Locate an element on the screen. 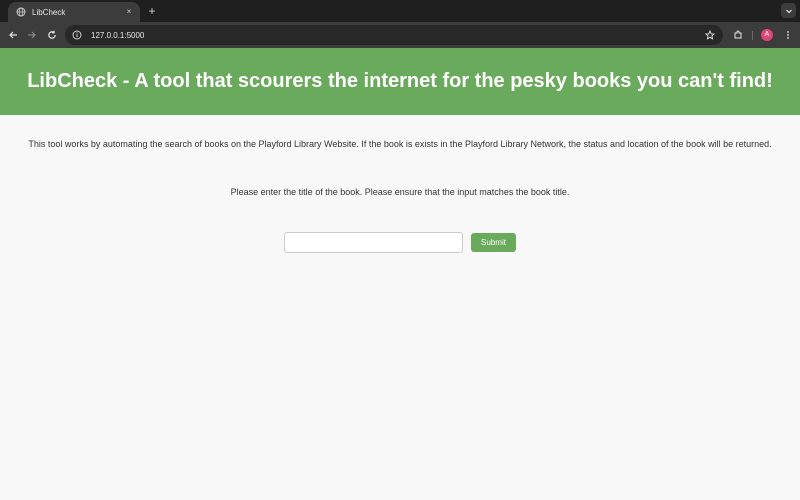 The width and height of the screenshot is (800, 500). site-info-icon is located at coordinates (77, 35).